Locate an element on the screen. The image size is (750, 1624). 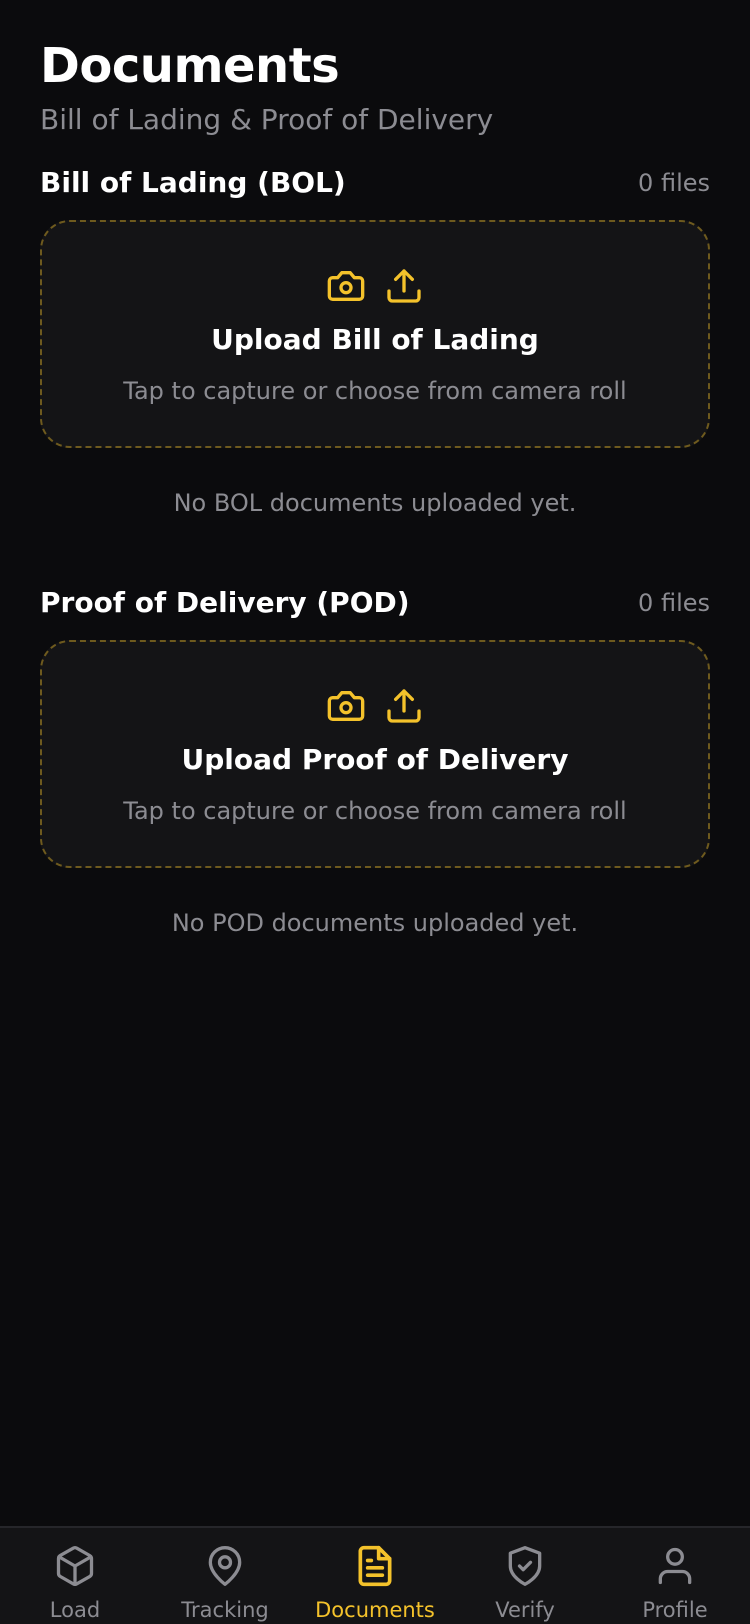
upload-bol-title: Upload Bill of Lading is located at coordinates (375, 339).